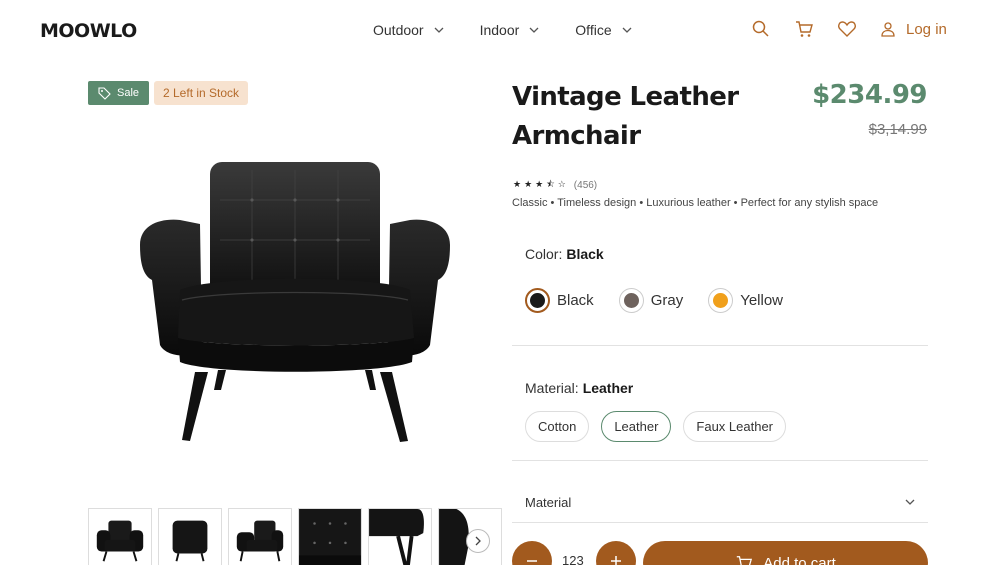  I want to click on heart-icon, so click(847, 29).